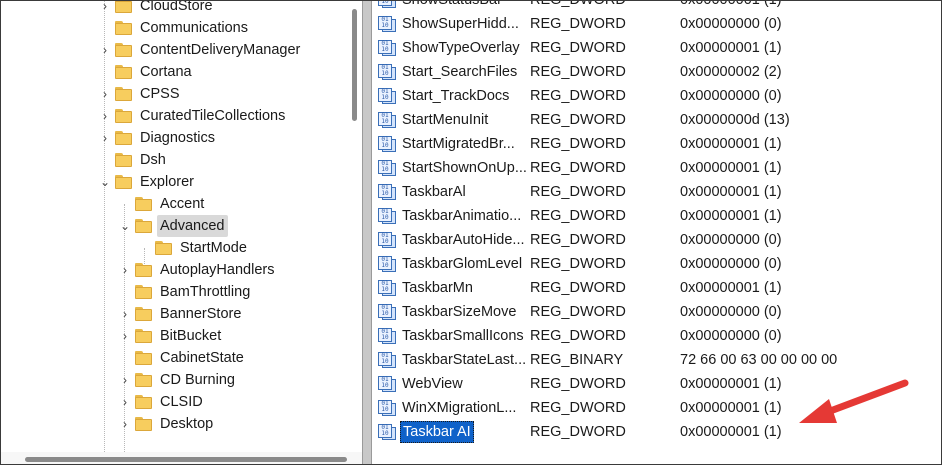  What do you see at coordinates (354, 65) in the screenshot?
I see `tree-scroll-thumb` at bounding box center [354, 65].